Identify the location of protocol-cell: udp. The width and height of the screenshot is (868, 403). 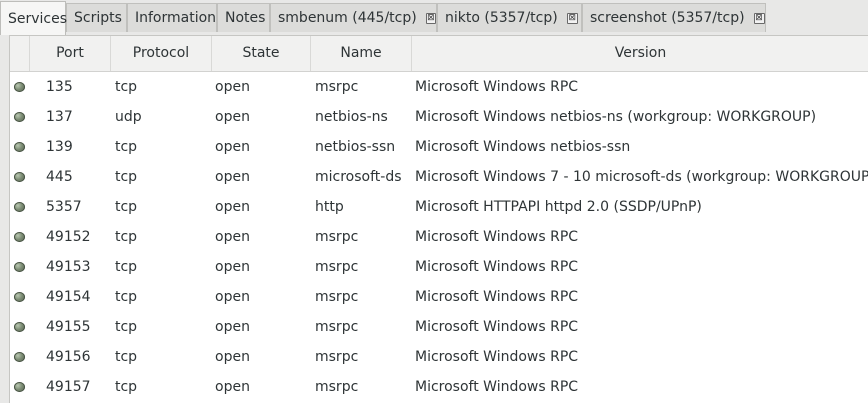
(128, 117).